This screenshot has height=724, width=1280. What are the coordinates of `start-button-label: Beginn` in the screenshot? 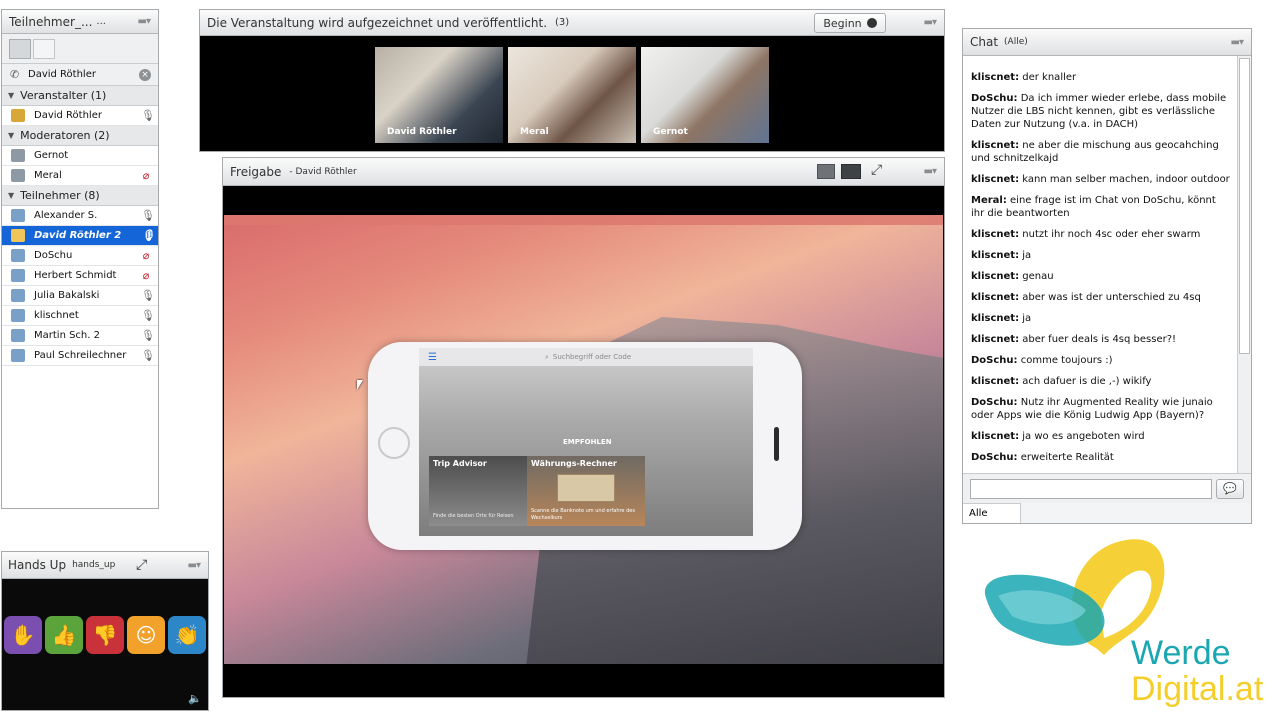 It's located at (842, 23).